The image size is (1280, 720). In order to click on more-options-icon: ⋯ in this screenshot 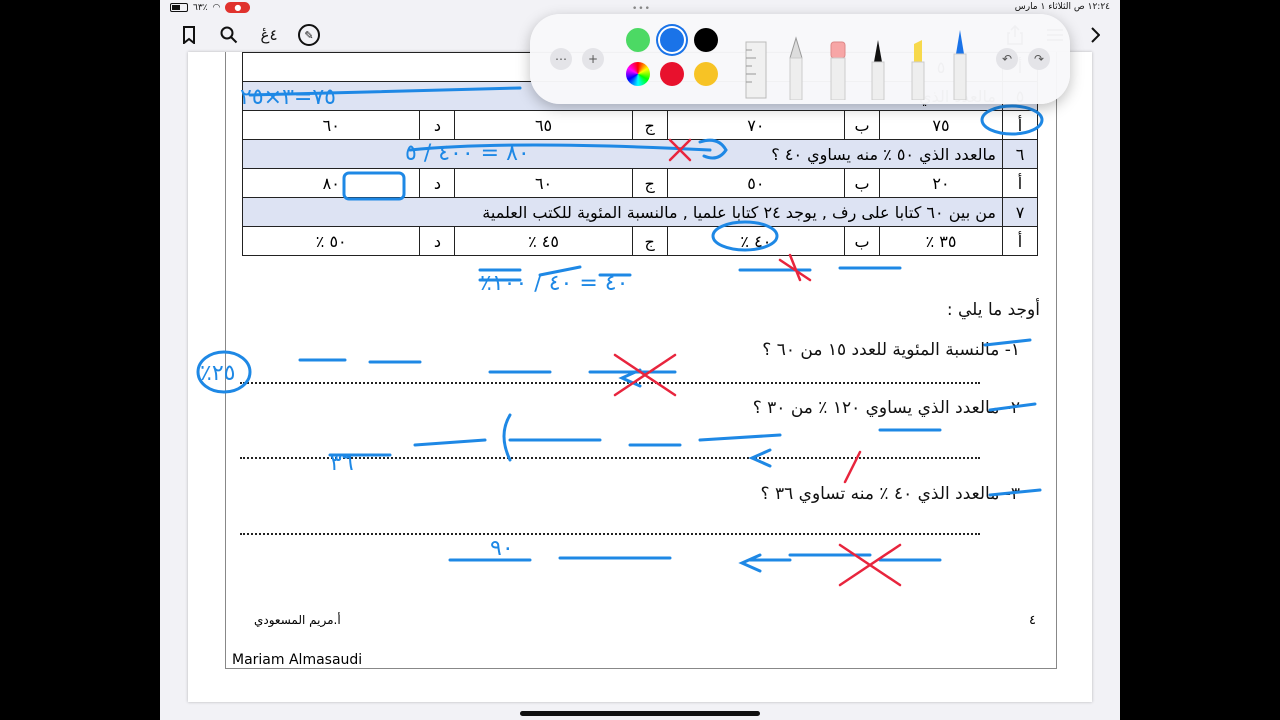, I will do `click(561, 59)`.